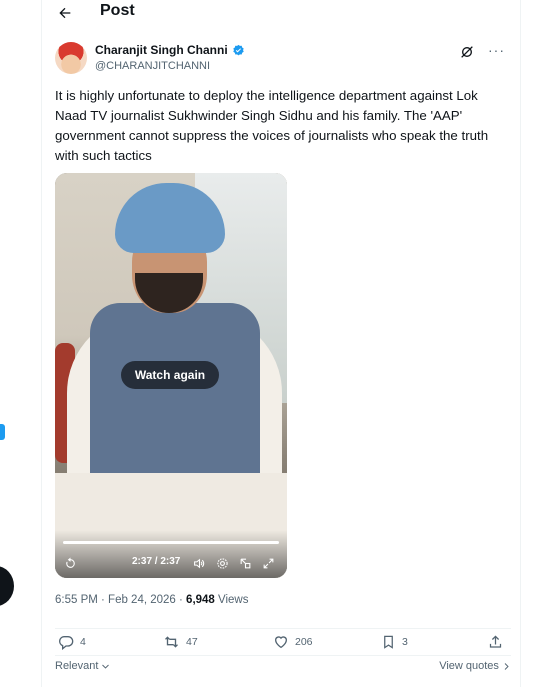 This screenshot has width=546, height=687. I want to click on heart-icon, so click(281, 642).